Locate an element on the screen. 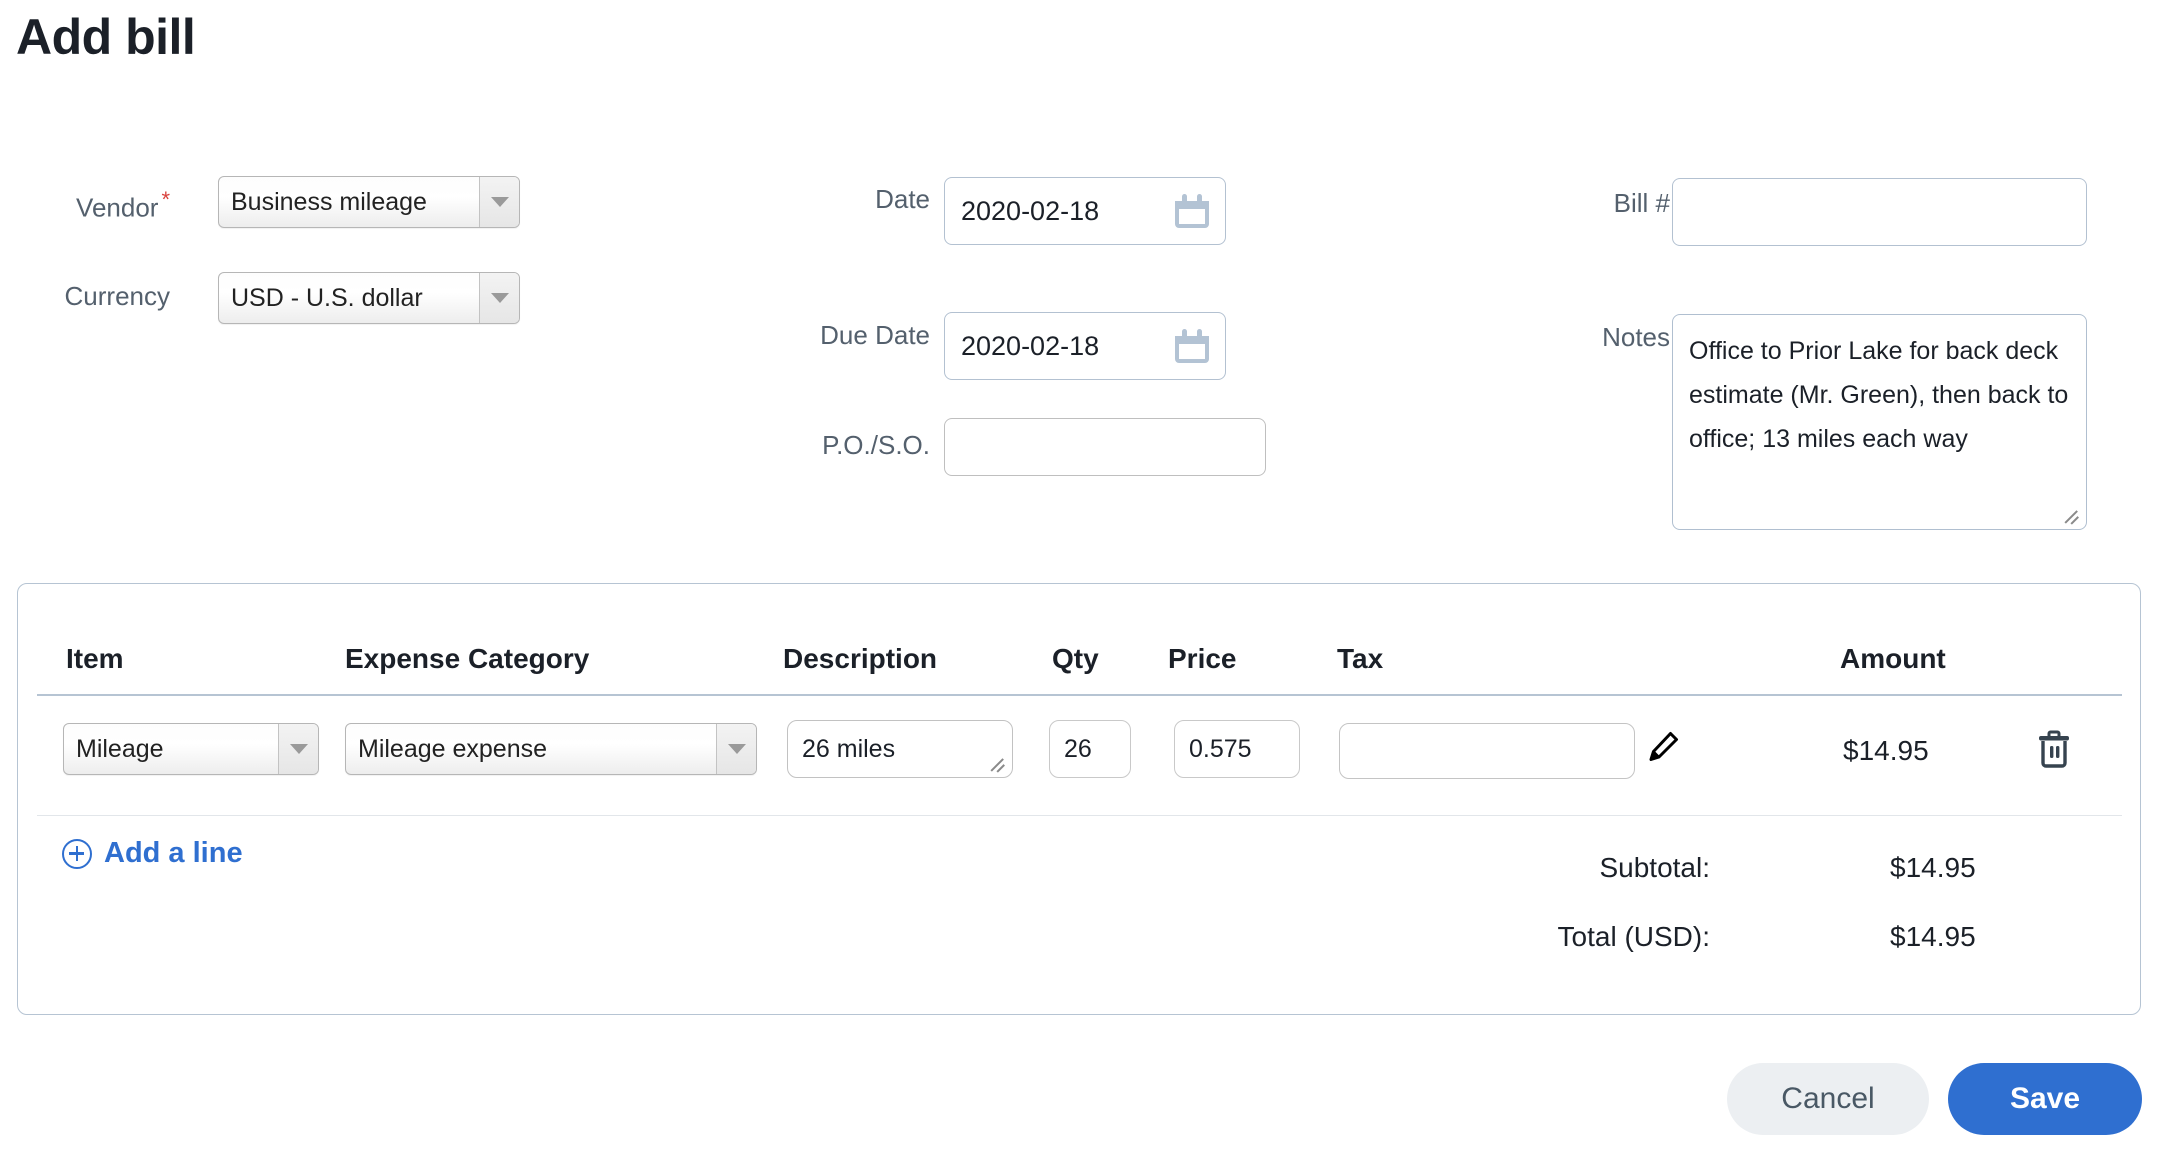 This screenshot has height=1162, width=2158. column-header-description: Description is located at coordinates (860, 658).